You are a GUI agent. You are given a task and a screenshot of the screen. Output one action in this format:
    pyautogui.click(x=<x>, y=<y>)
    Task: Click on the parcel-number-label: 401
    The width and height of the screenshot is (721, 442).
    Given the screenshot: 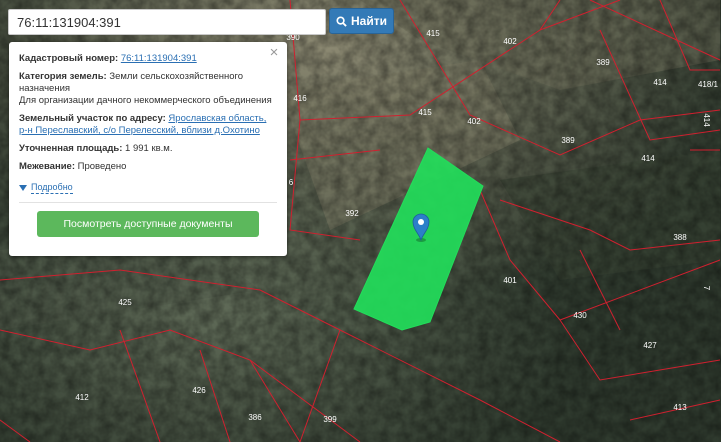 What is the action you would take?
    pyautogui.click(x=510, y=280)
    